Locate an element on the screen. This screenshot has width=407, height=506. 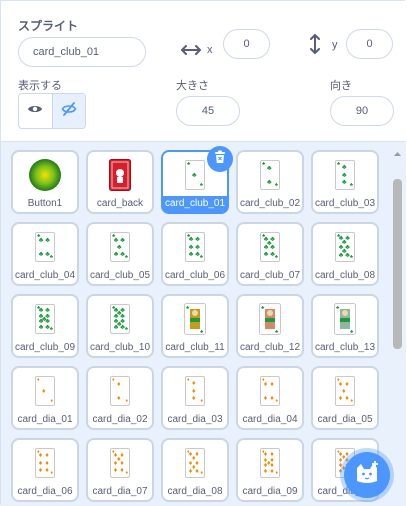
sprite-tile: ♦ ♦ ♦ ♦ ♦ ♦ ♦ ♦ card_dia_06 is located at coordinates (45, 470).